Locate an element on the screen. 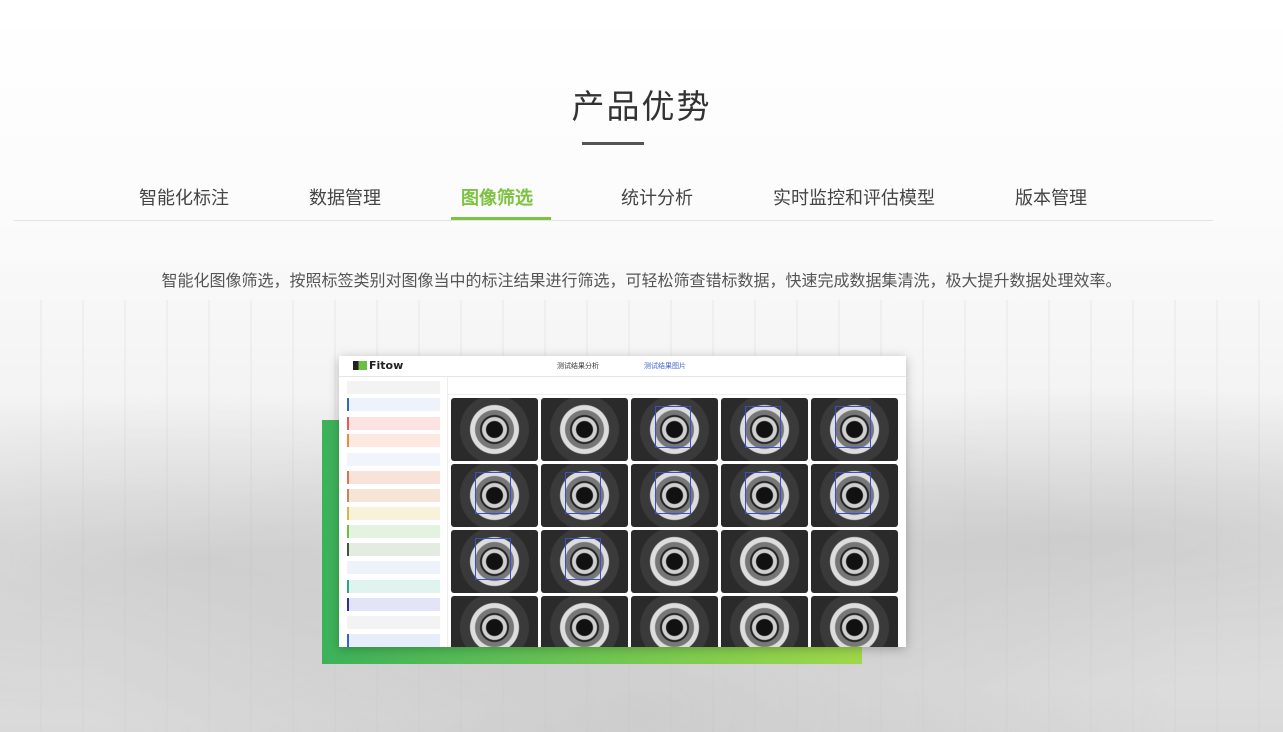 The image size is (1283, 732). tab-realtime-monitoring: 实时监控和评估模型 is located at coordinates (854, 197).